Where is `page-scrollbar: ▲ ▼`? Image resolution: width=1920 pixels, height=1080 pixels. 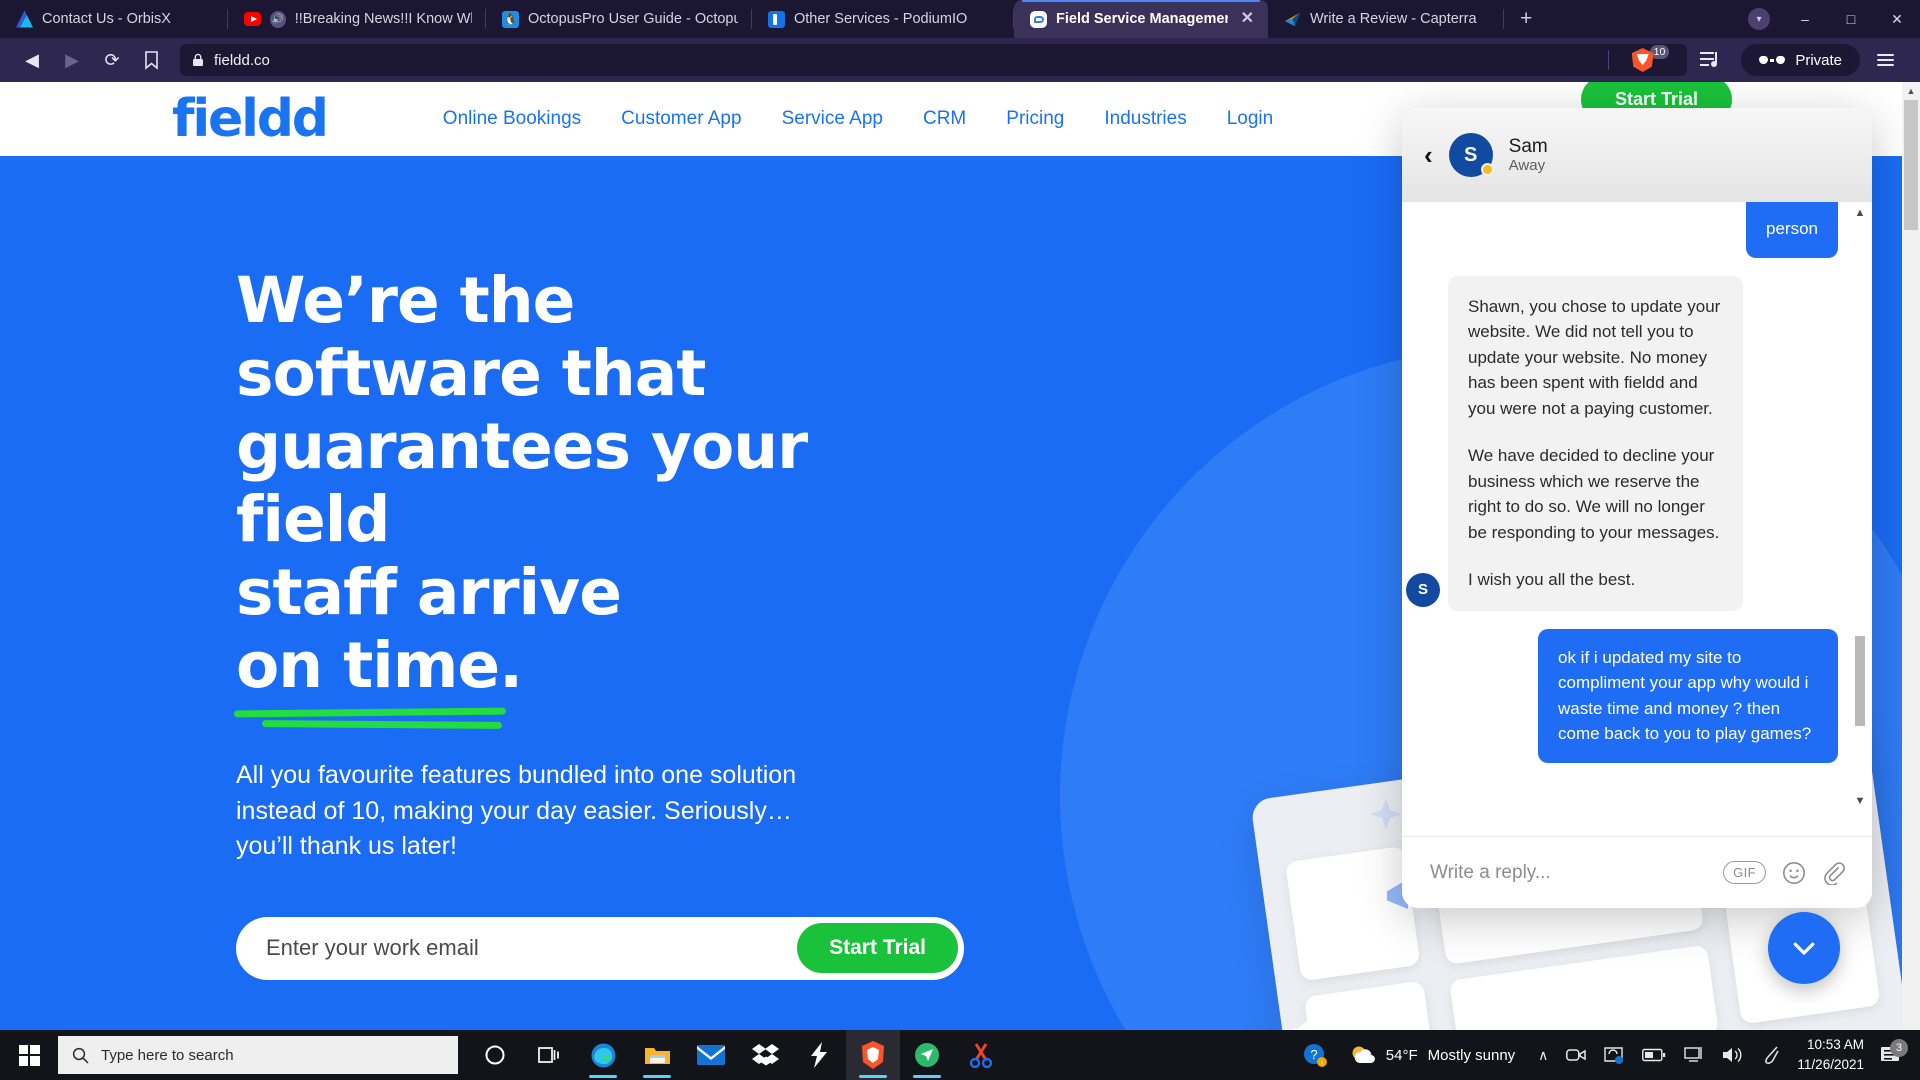
page-scrollbar: ▲ ▼ is located at coordinates (1911, 564).